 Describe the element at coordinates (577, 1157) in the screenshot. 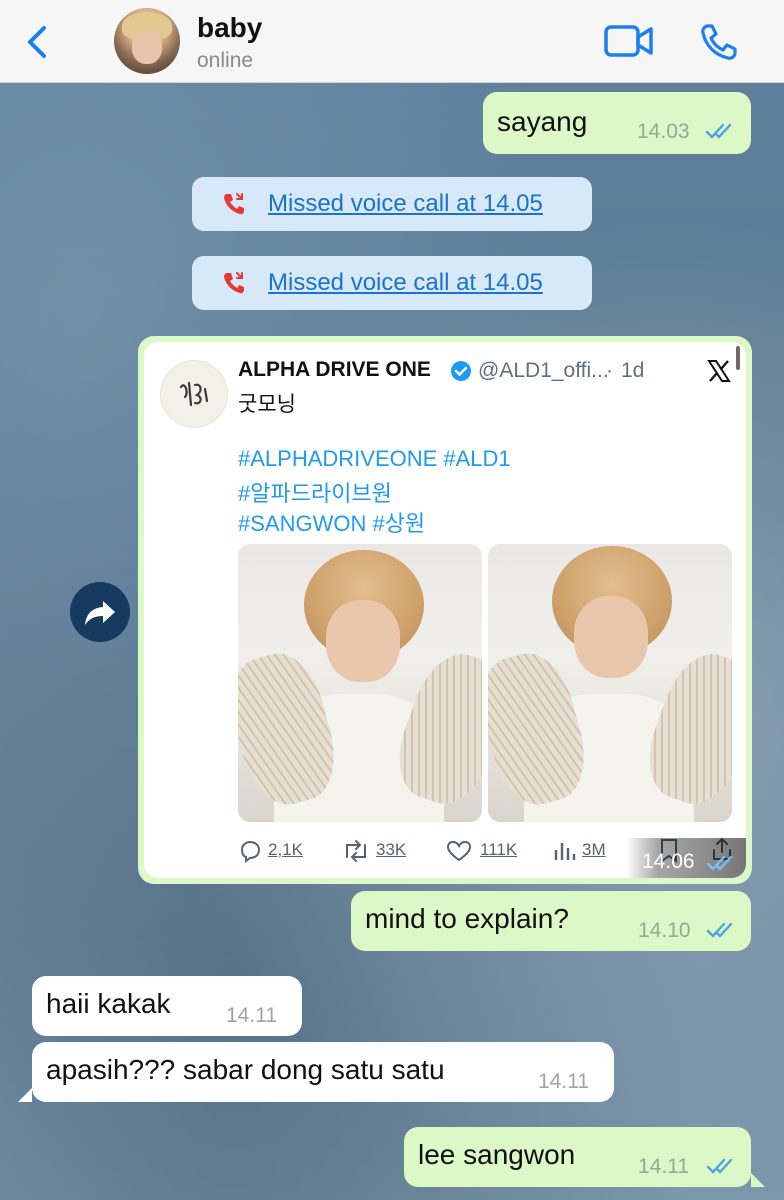

I see `message-bubble-outgoing: lee sangwon 14.11` at that location.